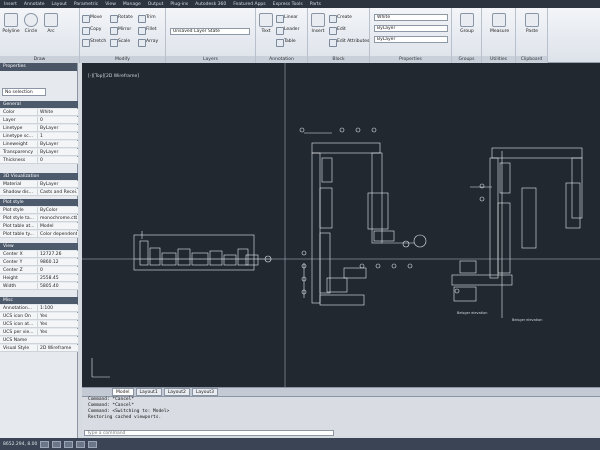 The image size is (600, 450). What do you see at coordinates (122, 59) in the screenshot?
I see `modify-panel-title: Modify` at bounding box center [122, 59].